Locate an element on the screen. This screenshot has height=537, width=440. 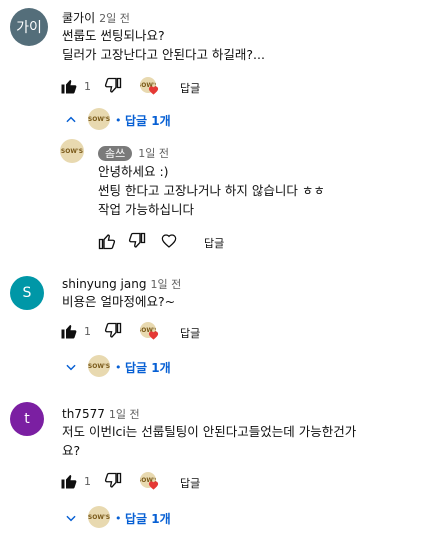
comment-time: 2일 전 is located at coordinates (114, 18).